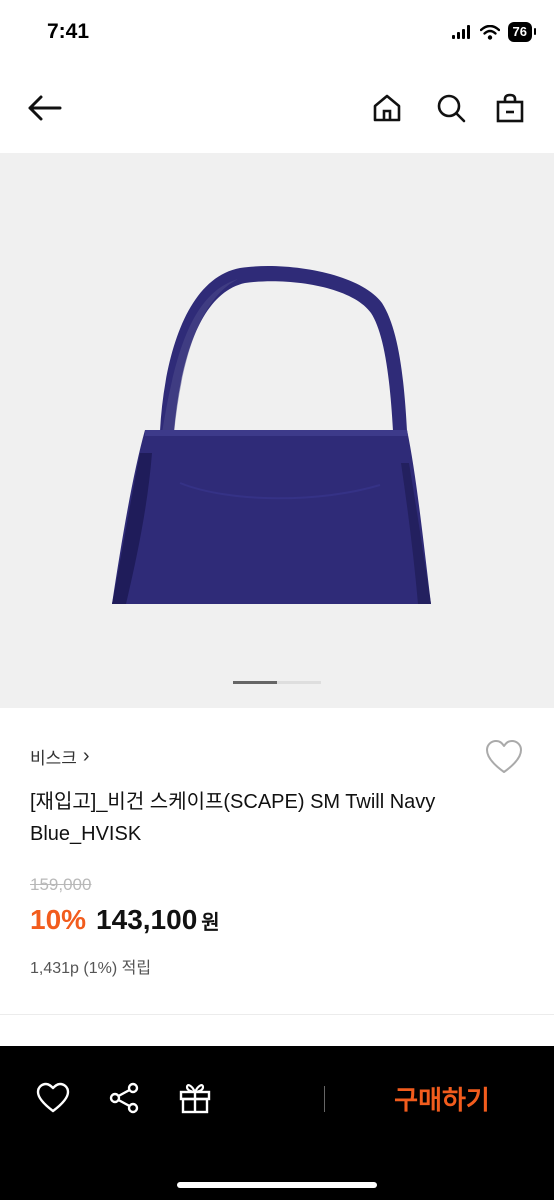 This screenshot has height=1200, width=554. I want to click on original-price: 159,000, so click(61, 884).